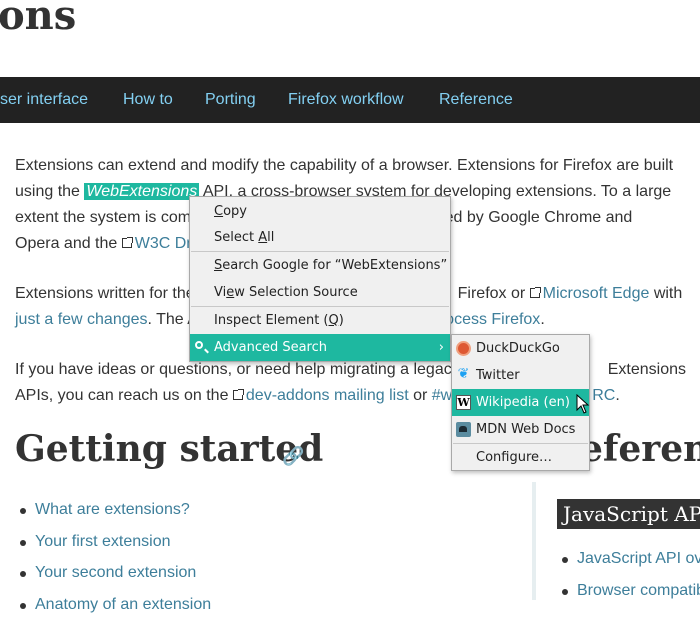 The image size is (700, 623). I want to click on intro-line-text: Opera and the, so click(68, 243).